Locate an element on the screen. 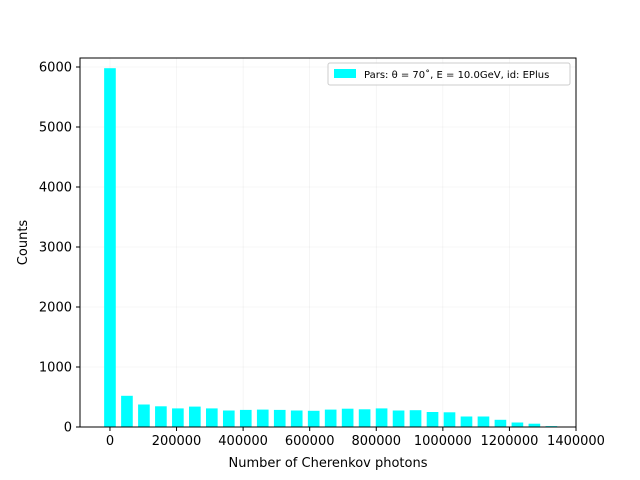  y-axis-ticks: 0 1000 2000 3000 4000 5000 6000 is located at coordinates (59, 248).